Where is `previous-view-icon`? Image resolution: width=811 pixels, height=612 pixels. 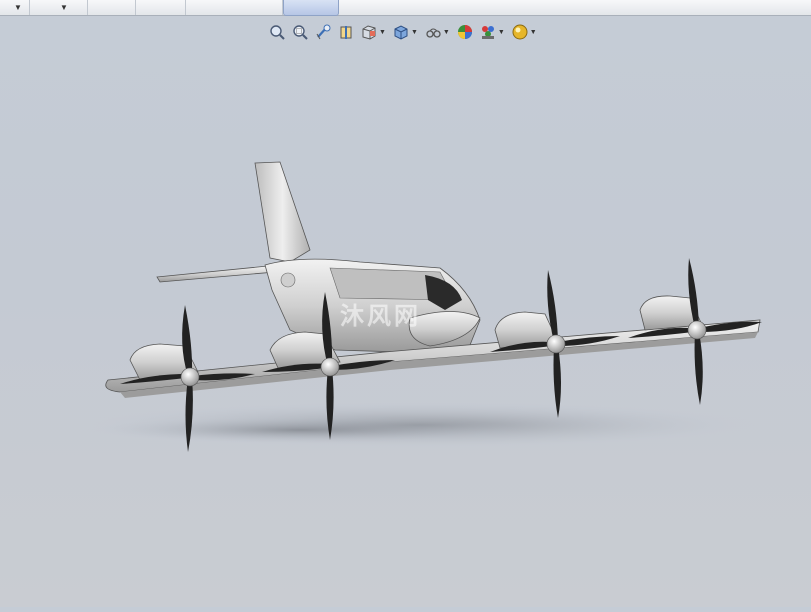 previous-view-icon is located at coordinates (323, 32).